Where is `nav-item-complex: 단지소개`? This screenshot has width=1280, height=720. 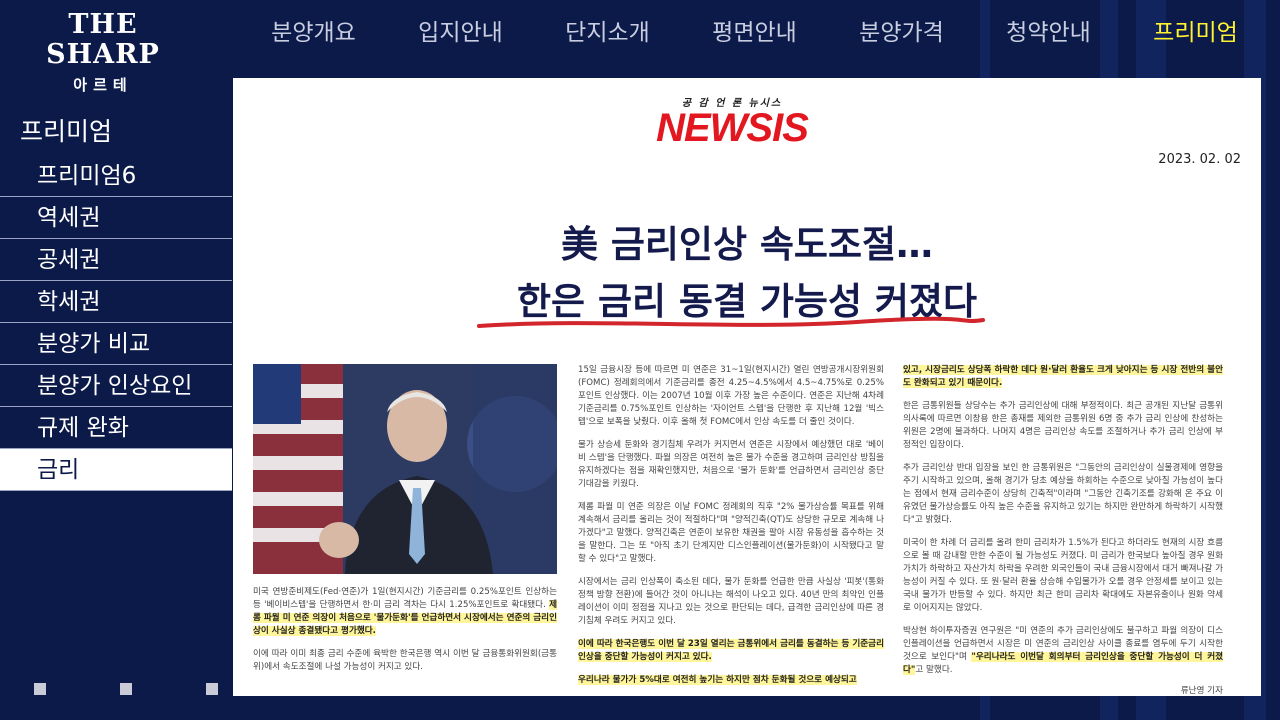 nav-item-complex: 단지소개 is located at coordinates (607, 33).